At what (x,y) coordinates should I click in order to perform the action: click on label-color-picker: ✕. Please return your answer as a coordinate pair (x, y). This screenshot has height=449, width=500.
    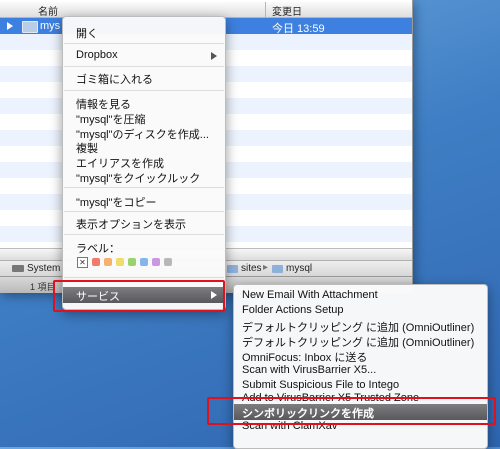
    Looking at the image, I should click on (124, 262).